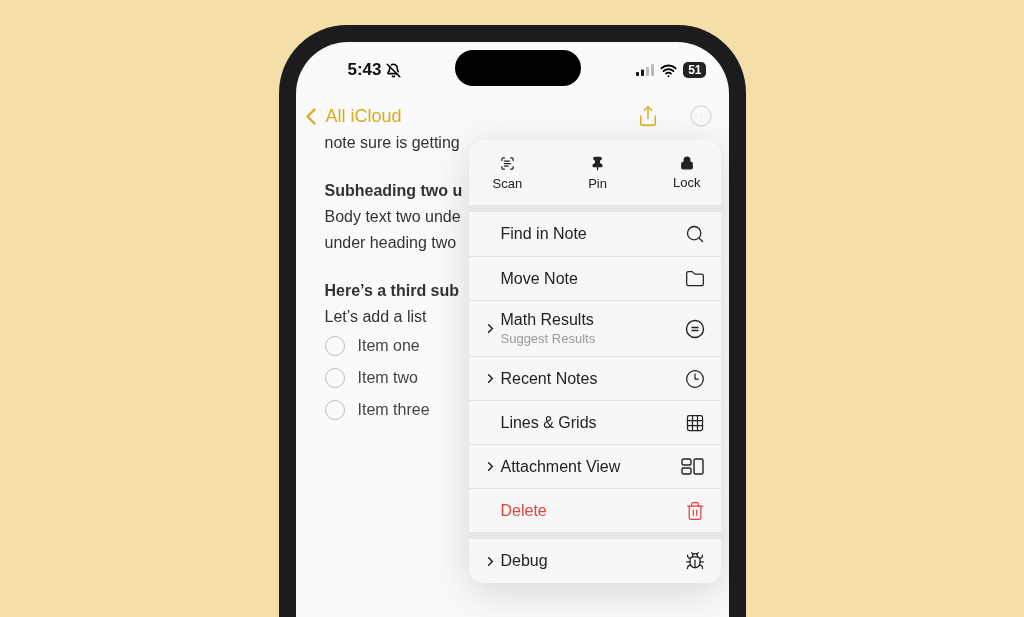 The height and width of the screenshot is (617, 1024). What do you see at coordinates (310, 116) in the screenshot?
I see `back-chevron-icon` at bounding box center [310, 116].